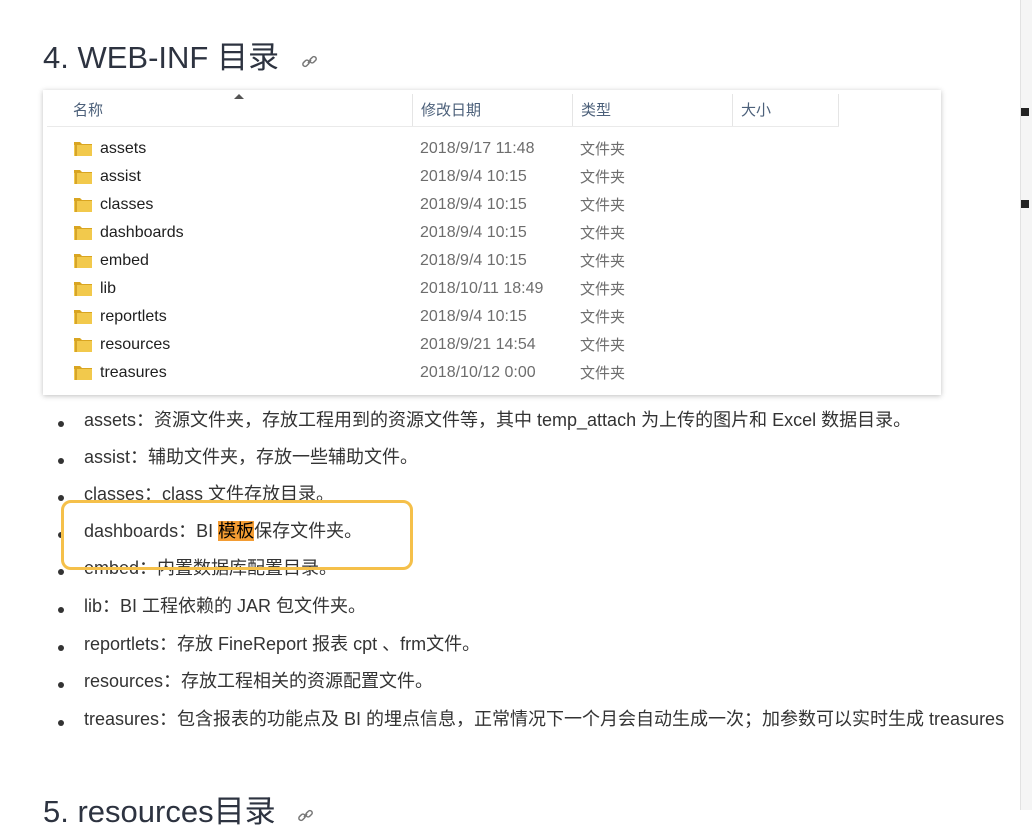  Describe the element at coordinates (373, 205) in the screenshot. I see `file-row-classes: classes 2018/9/4 10:15 文件夹` at that location.